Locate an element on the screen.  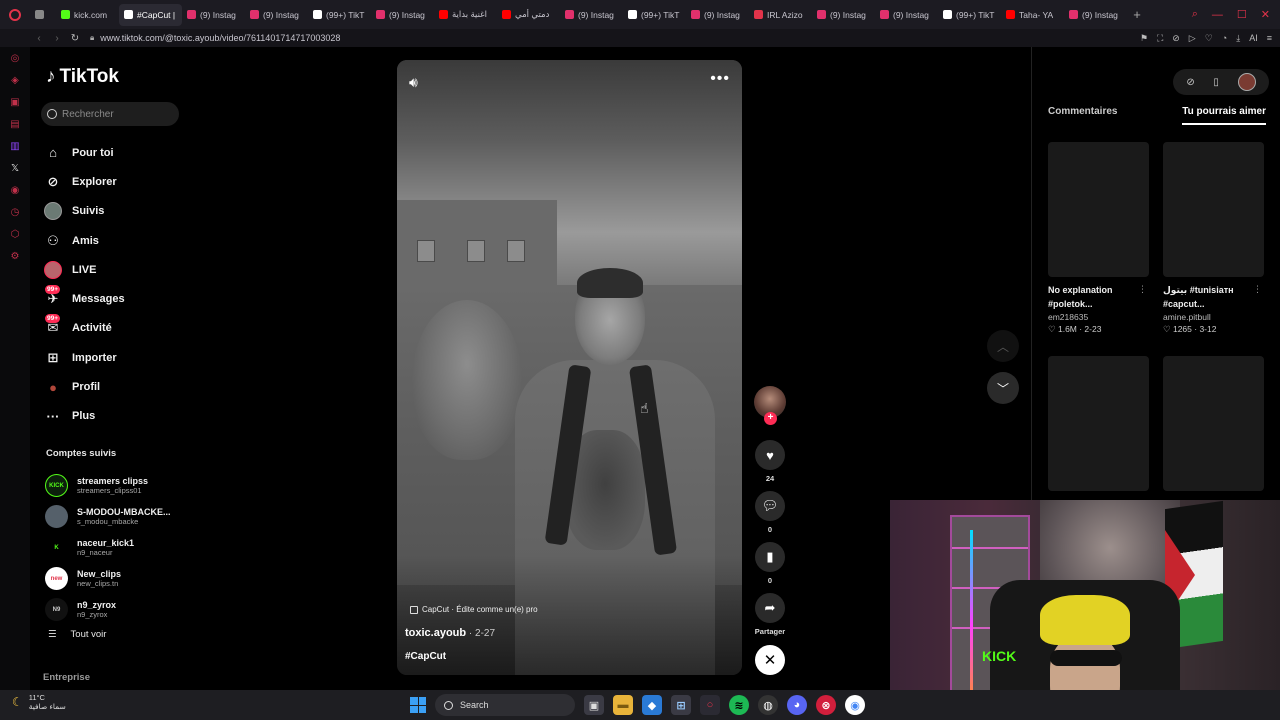
ai-button: AI is located at coordinates (1253, 38).